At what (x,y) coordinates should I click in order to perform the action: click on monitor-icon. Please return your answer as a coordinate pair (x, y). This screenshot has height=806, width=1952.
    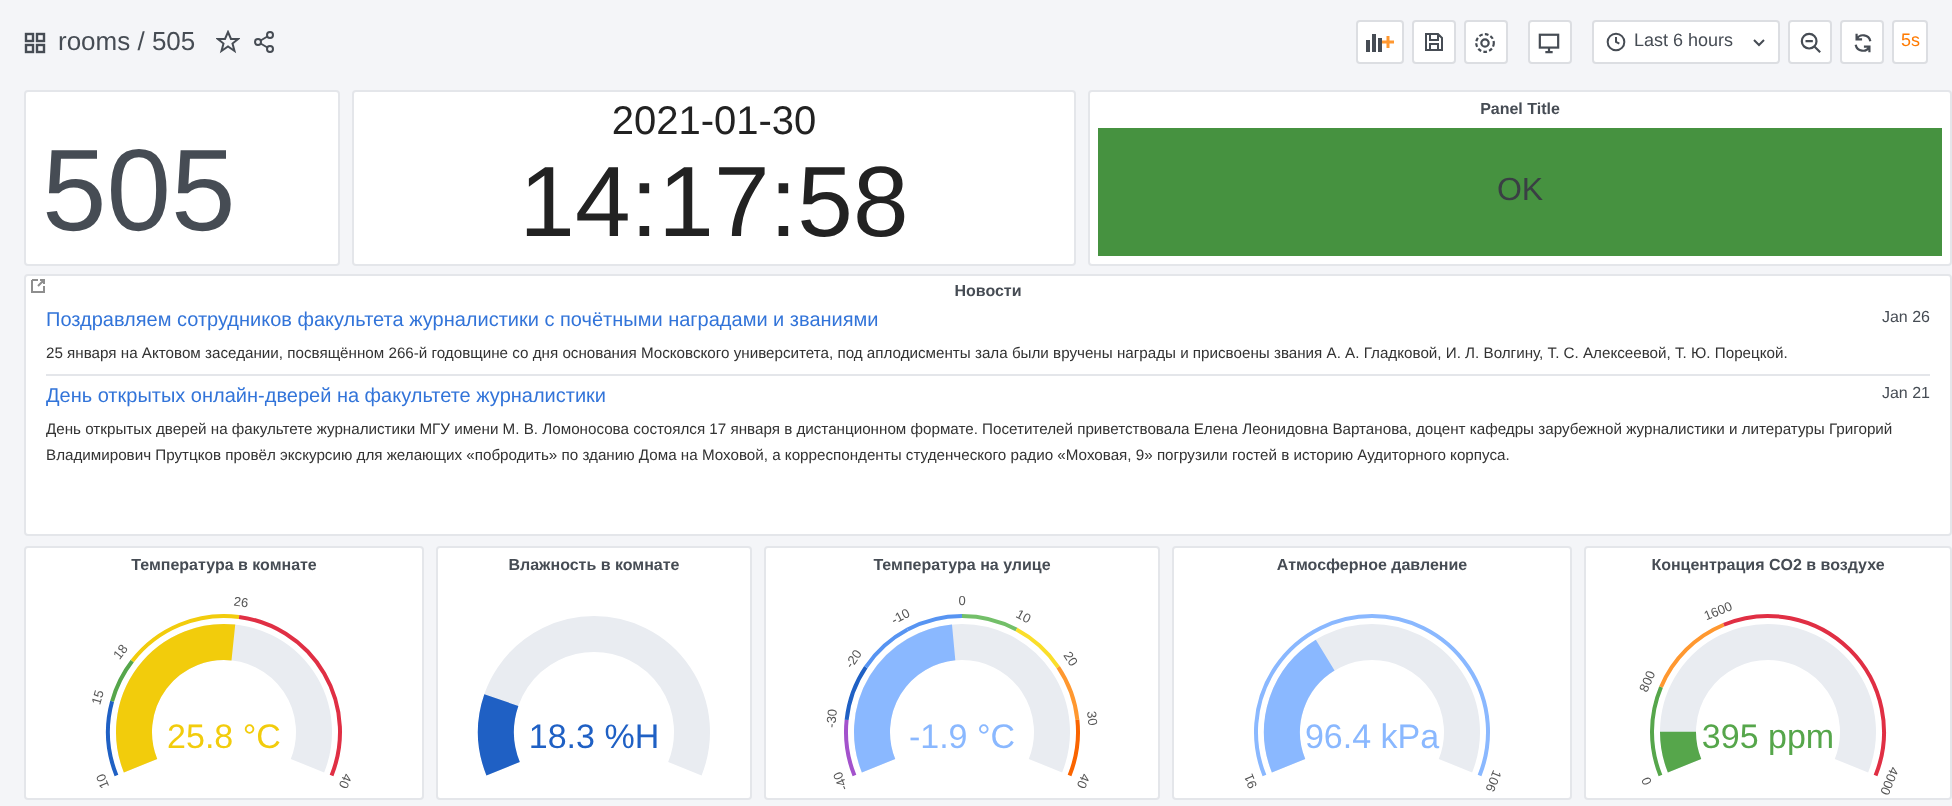
    Looking at the image, I should click on (1549, 42).